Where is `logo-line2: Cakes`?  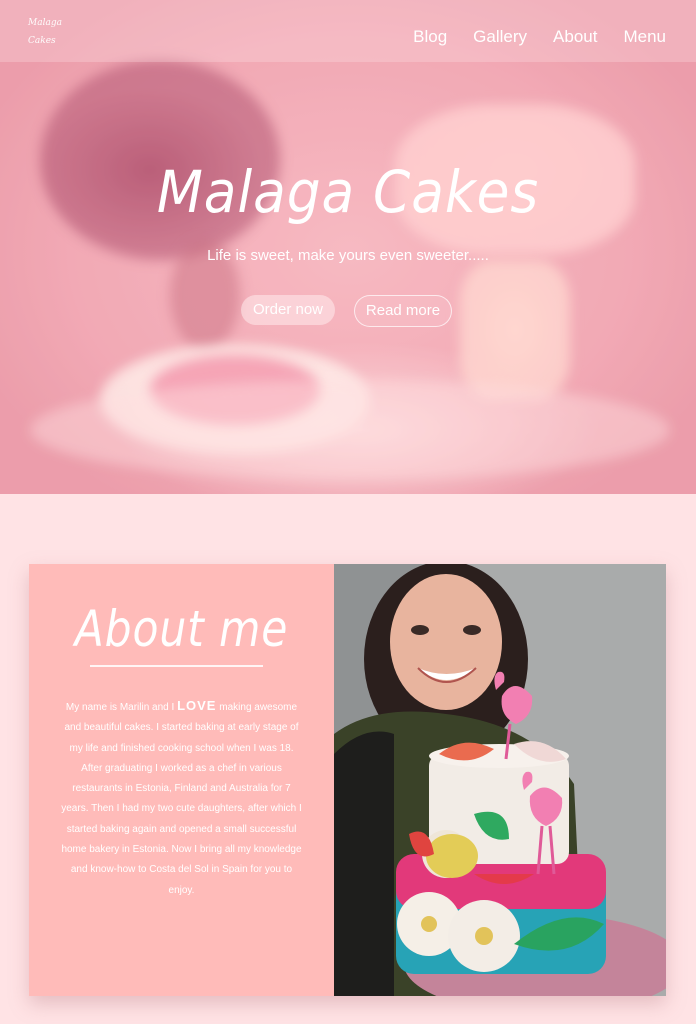
logo-line2: Cakes is located at coordinates (42, 41).